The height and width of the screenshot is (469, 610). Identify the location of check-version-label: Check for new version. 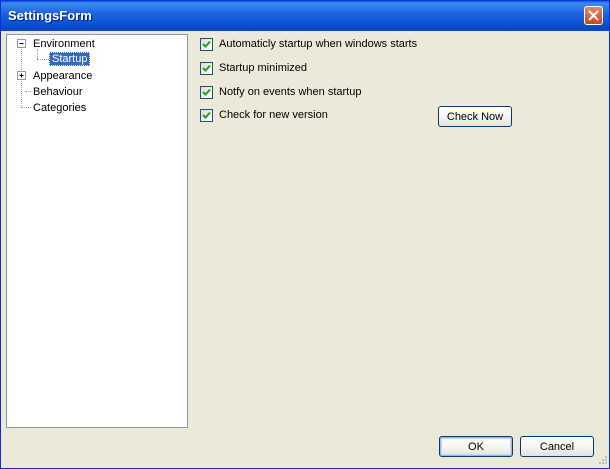
(273, 115).